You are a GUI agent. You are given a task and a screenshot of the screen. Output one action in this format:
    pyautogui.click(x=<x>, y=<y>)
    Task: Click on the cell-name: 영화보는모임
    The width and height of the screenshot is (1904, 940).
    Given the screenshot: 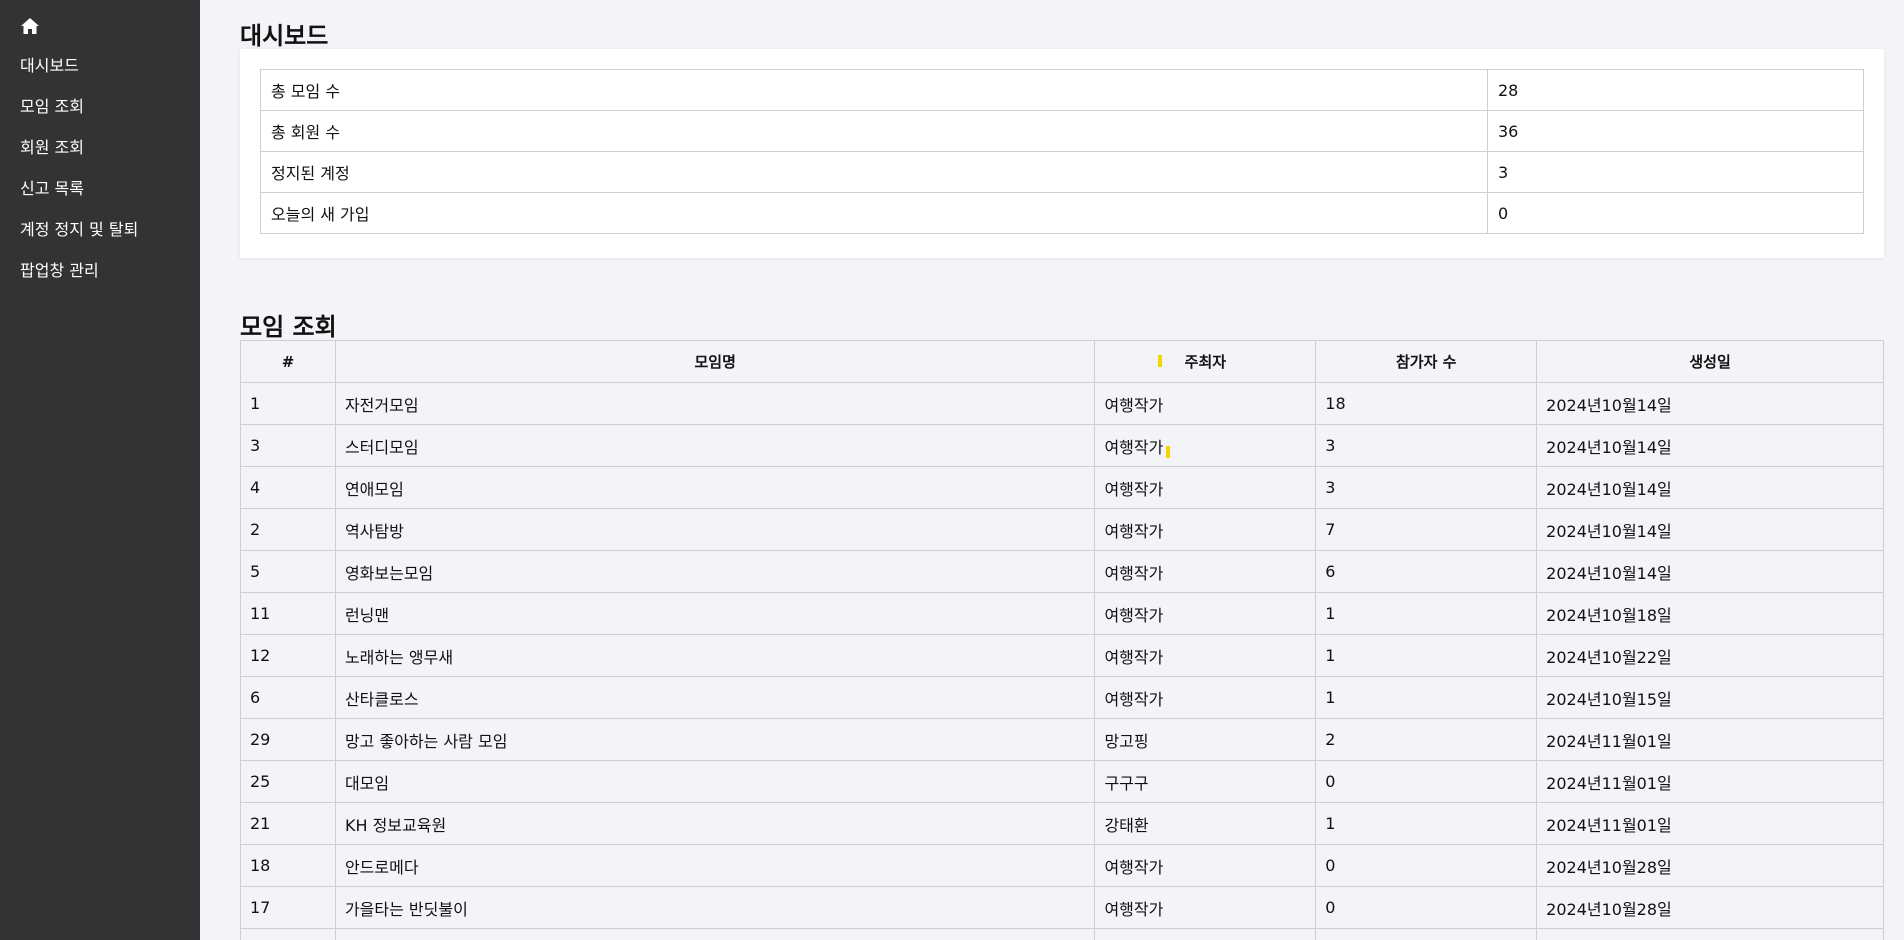 What is the action you would take?
    pyautogui.click(x=715, y=571)
    